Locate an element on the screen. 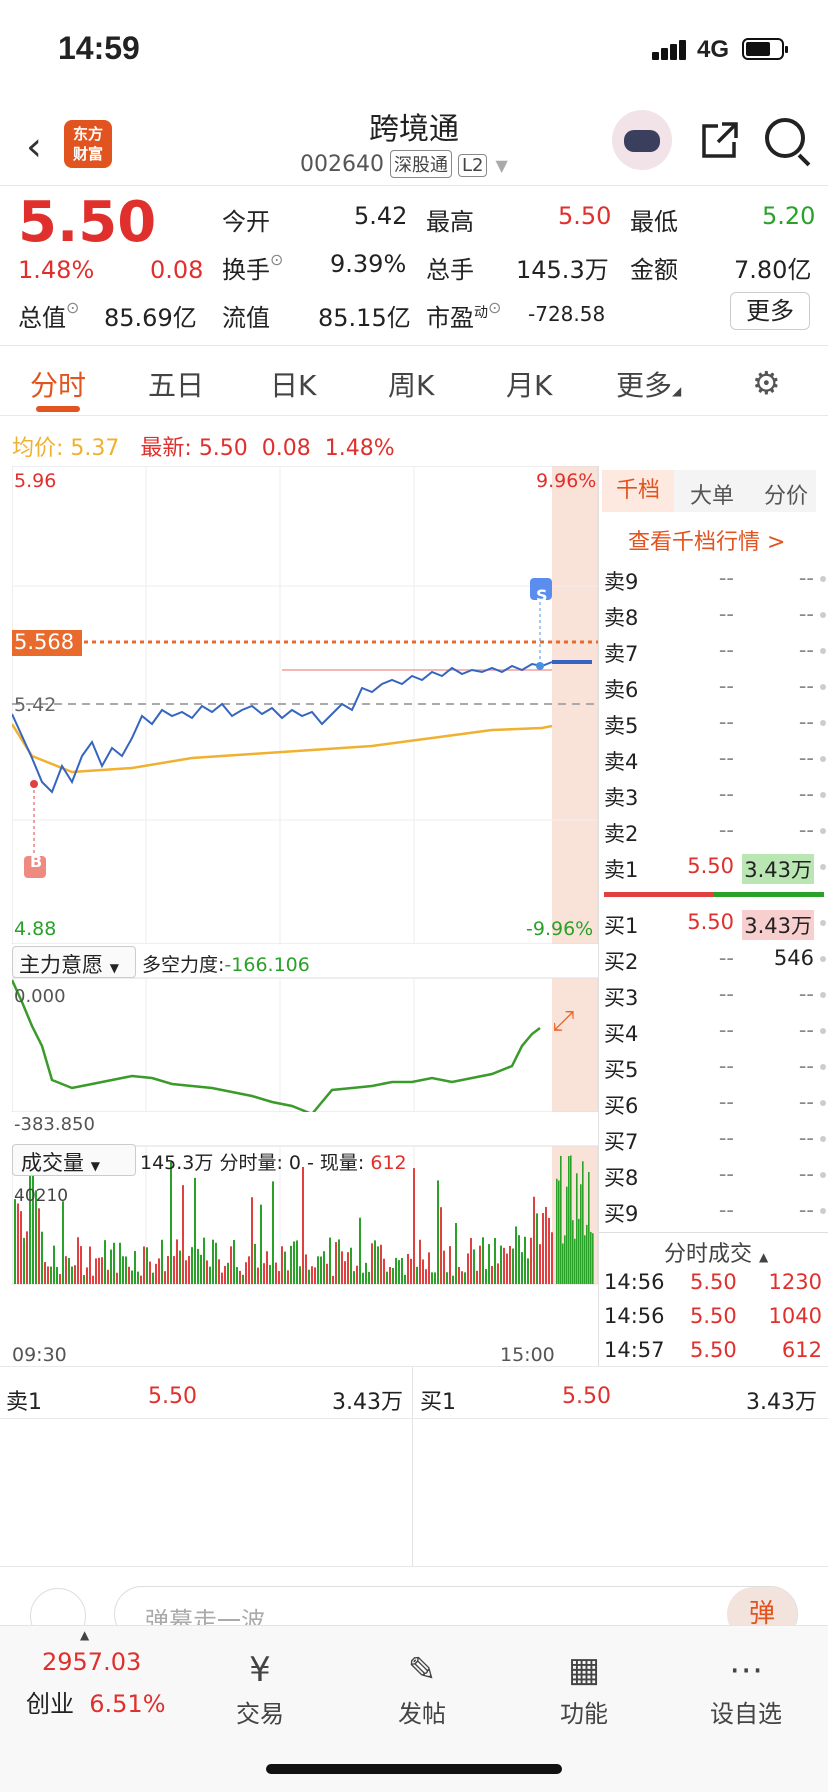  indicator-bottom-label: -383.850 is located at coordinates (54, 1124).